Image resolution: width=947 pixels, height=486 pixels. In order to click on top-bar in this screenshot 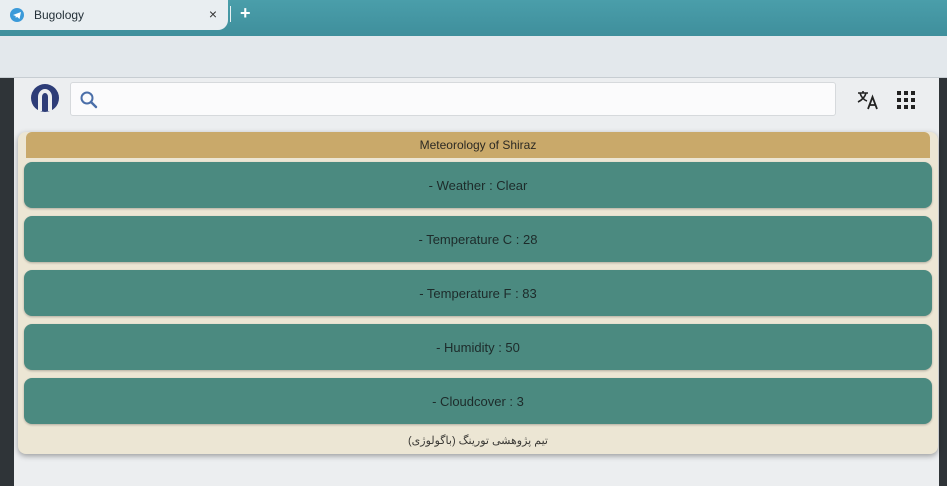, I will do `click(476, 99)`.